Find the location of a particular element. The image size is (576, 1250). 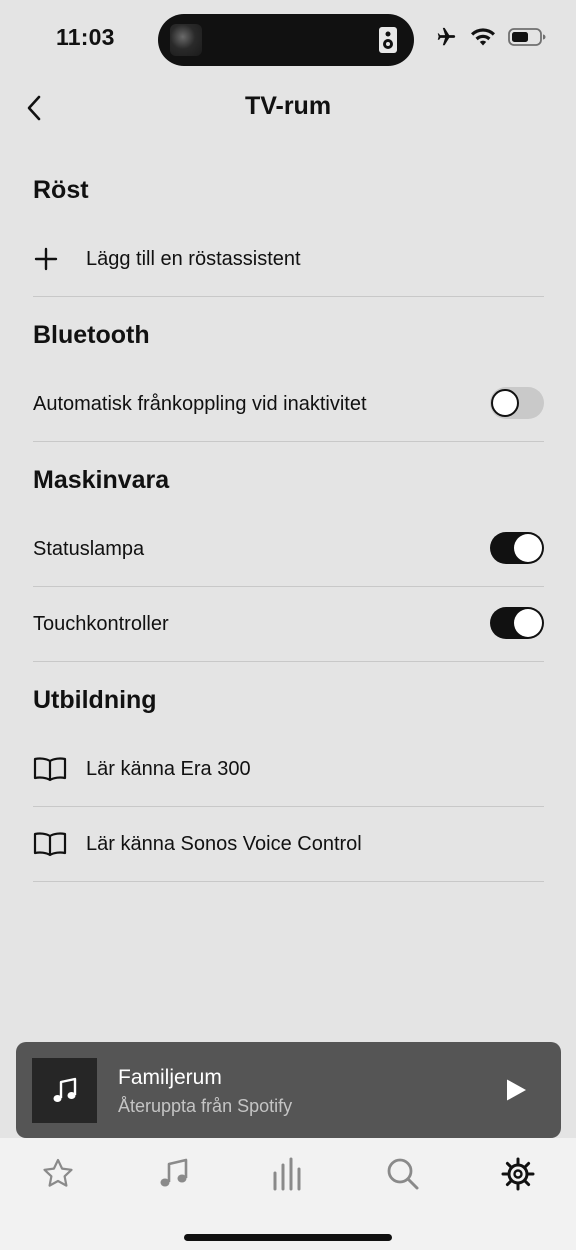

learn-voice-control-label: Lär känna Sonos Voice Control is located at coordinates (224, 843).